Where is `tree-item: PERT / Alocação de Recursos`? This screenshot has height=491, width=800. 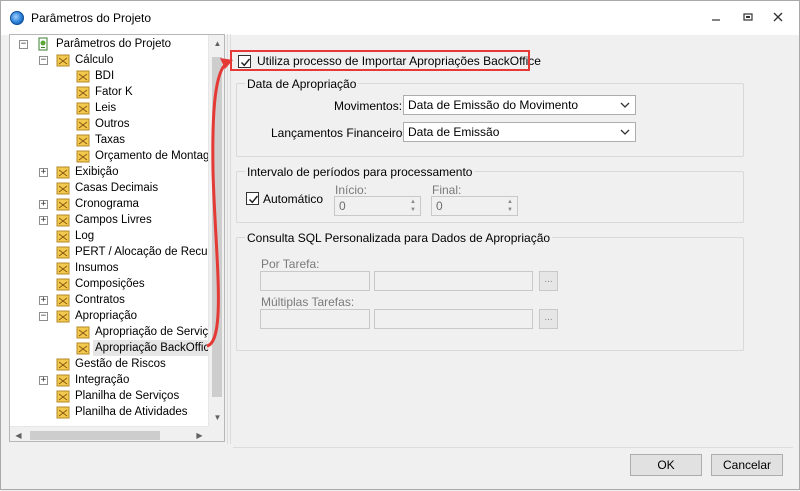
tree-item: PERT / Alocação de Recursos is located at coordinates (117, 252).